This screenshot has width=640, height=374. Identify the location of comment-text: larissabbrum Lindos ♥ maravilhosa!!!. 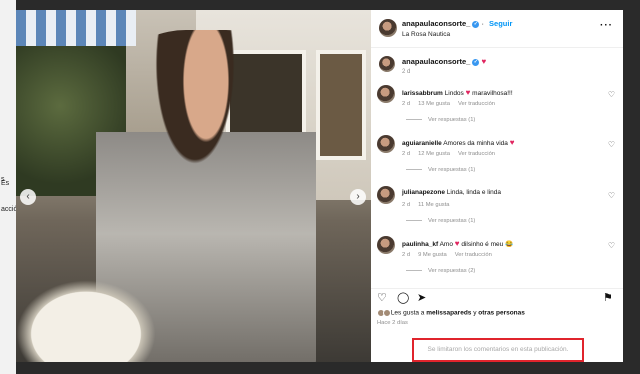
(457, 92).